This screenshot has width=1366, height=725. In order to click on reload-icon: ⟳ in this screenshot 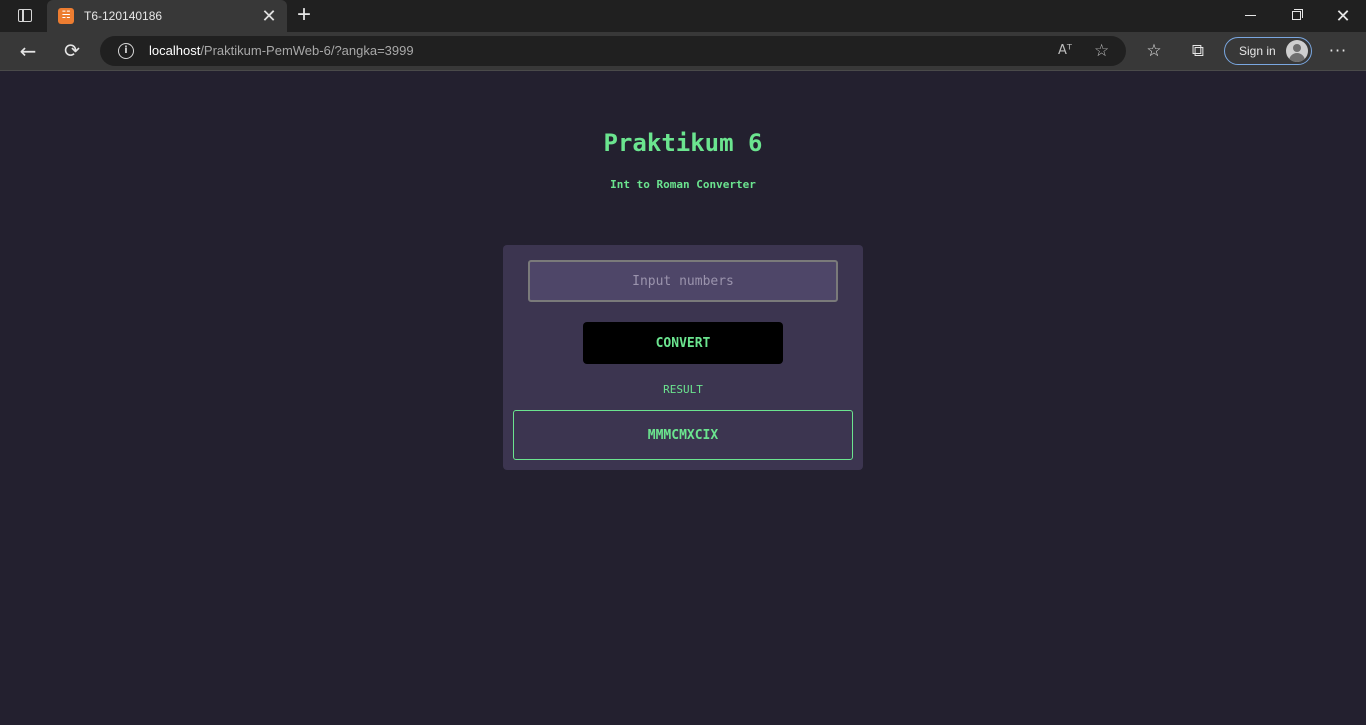, I will do `click(72, 51)`.